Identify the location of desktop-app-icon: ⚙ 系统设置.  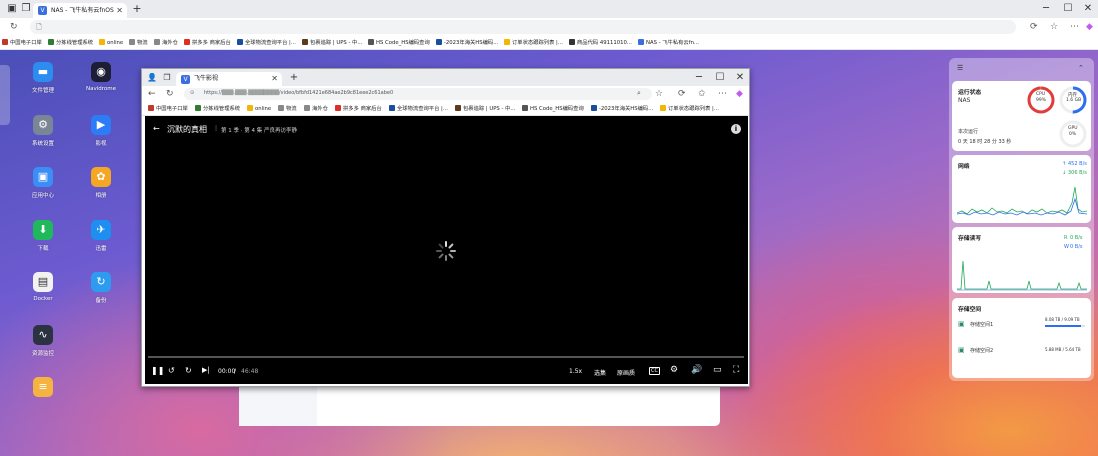
(43, 130).